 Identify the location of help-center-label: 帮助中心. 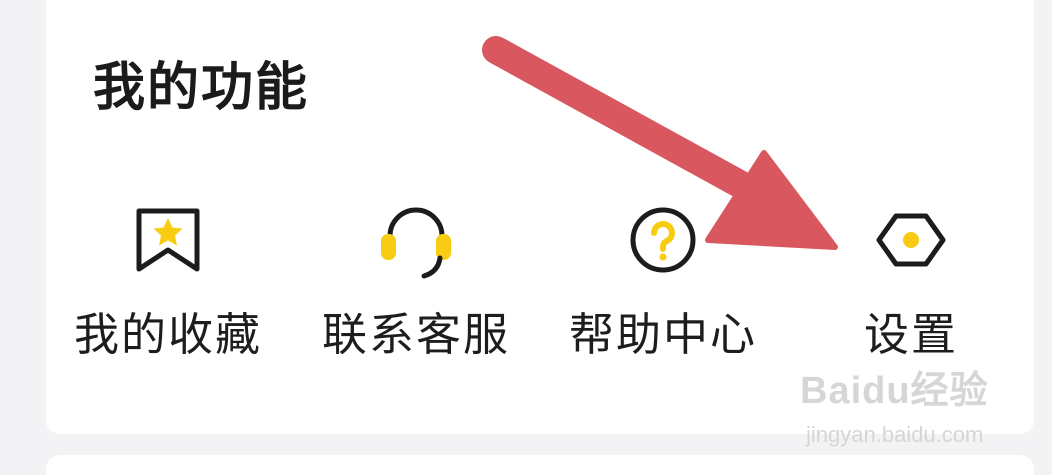
(662, 334).